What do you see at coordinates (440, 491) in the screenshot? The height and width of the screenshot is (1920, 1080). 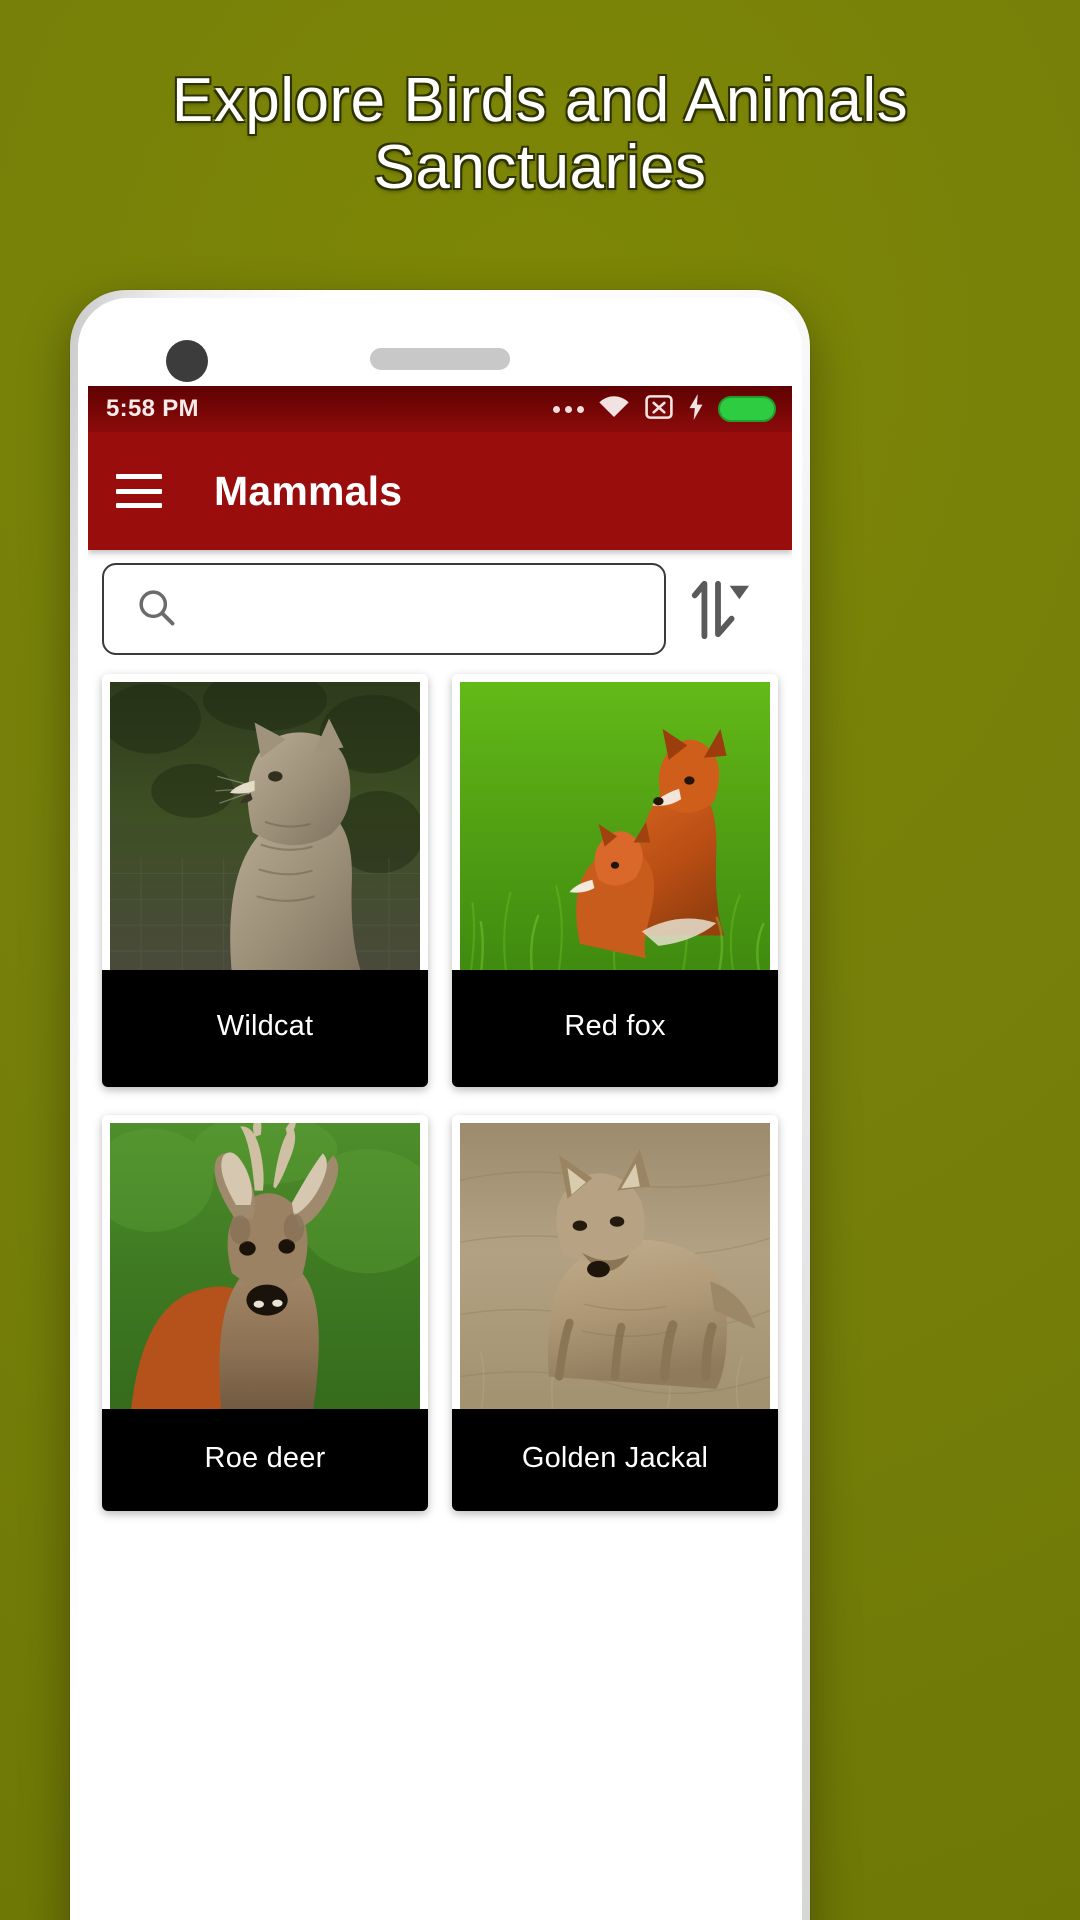 I see `app-bar: Mammals` at bounding box center [440, 491].